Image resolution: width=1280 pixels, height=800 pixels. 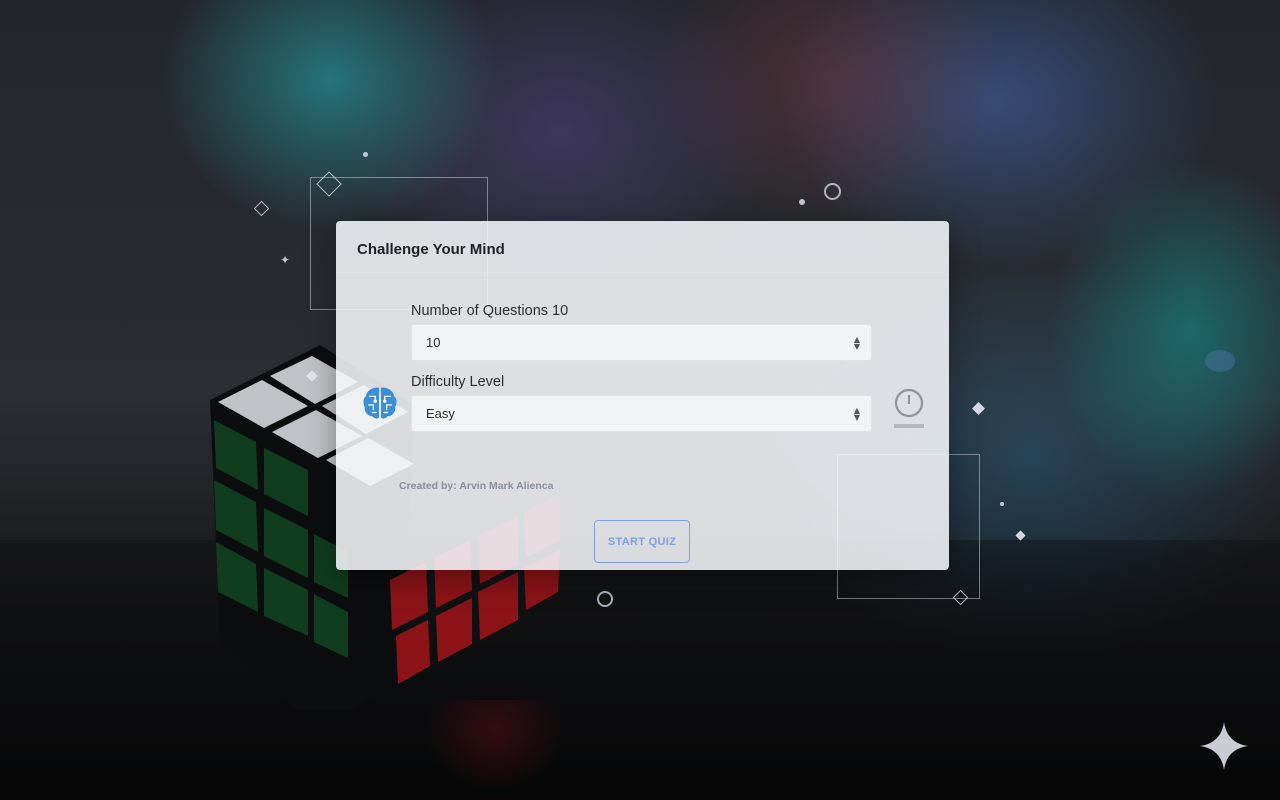 What do you see at coordinates (431, 249) in the screenshot?
I see `panel-title: Challenge Your Mind` at bounding box center [431, 249].